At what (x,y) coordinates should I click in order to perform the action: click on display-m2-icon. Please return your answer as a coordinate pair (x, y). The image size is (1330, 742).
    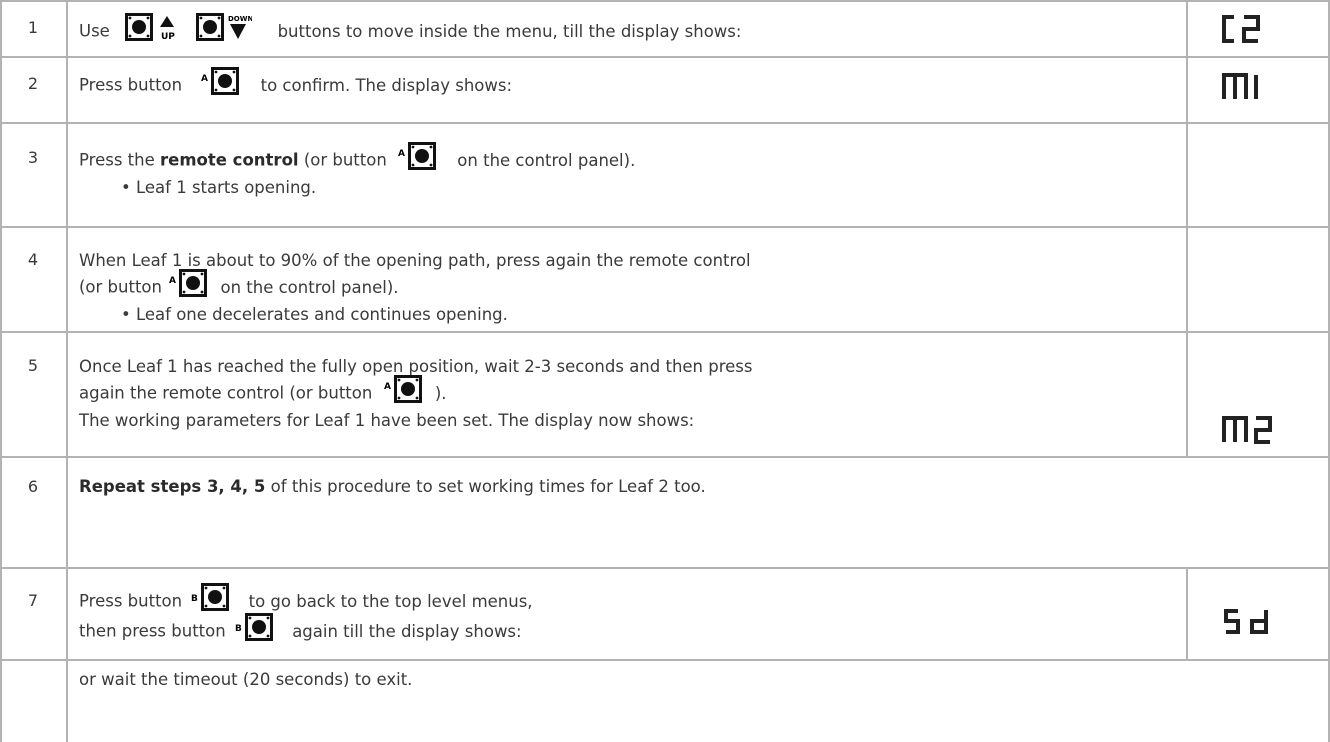
    Looking at the image, I should click on (1247, 430).